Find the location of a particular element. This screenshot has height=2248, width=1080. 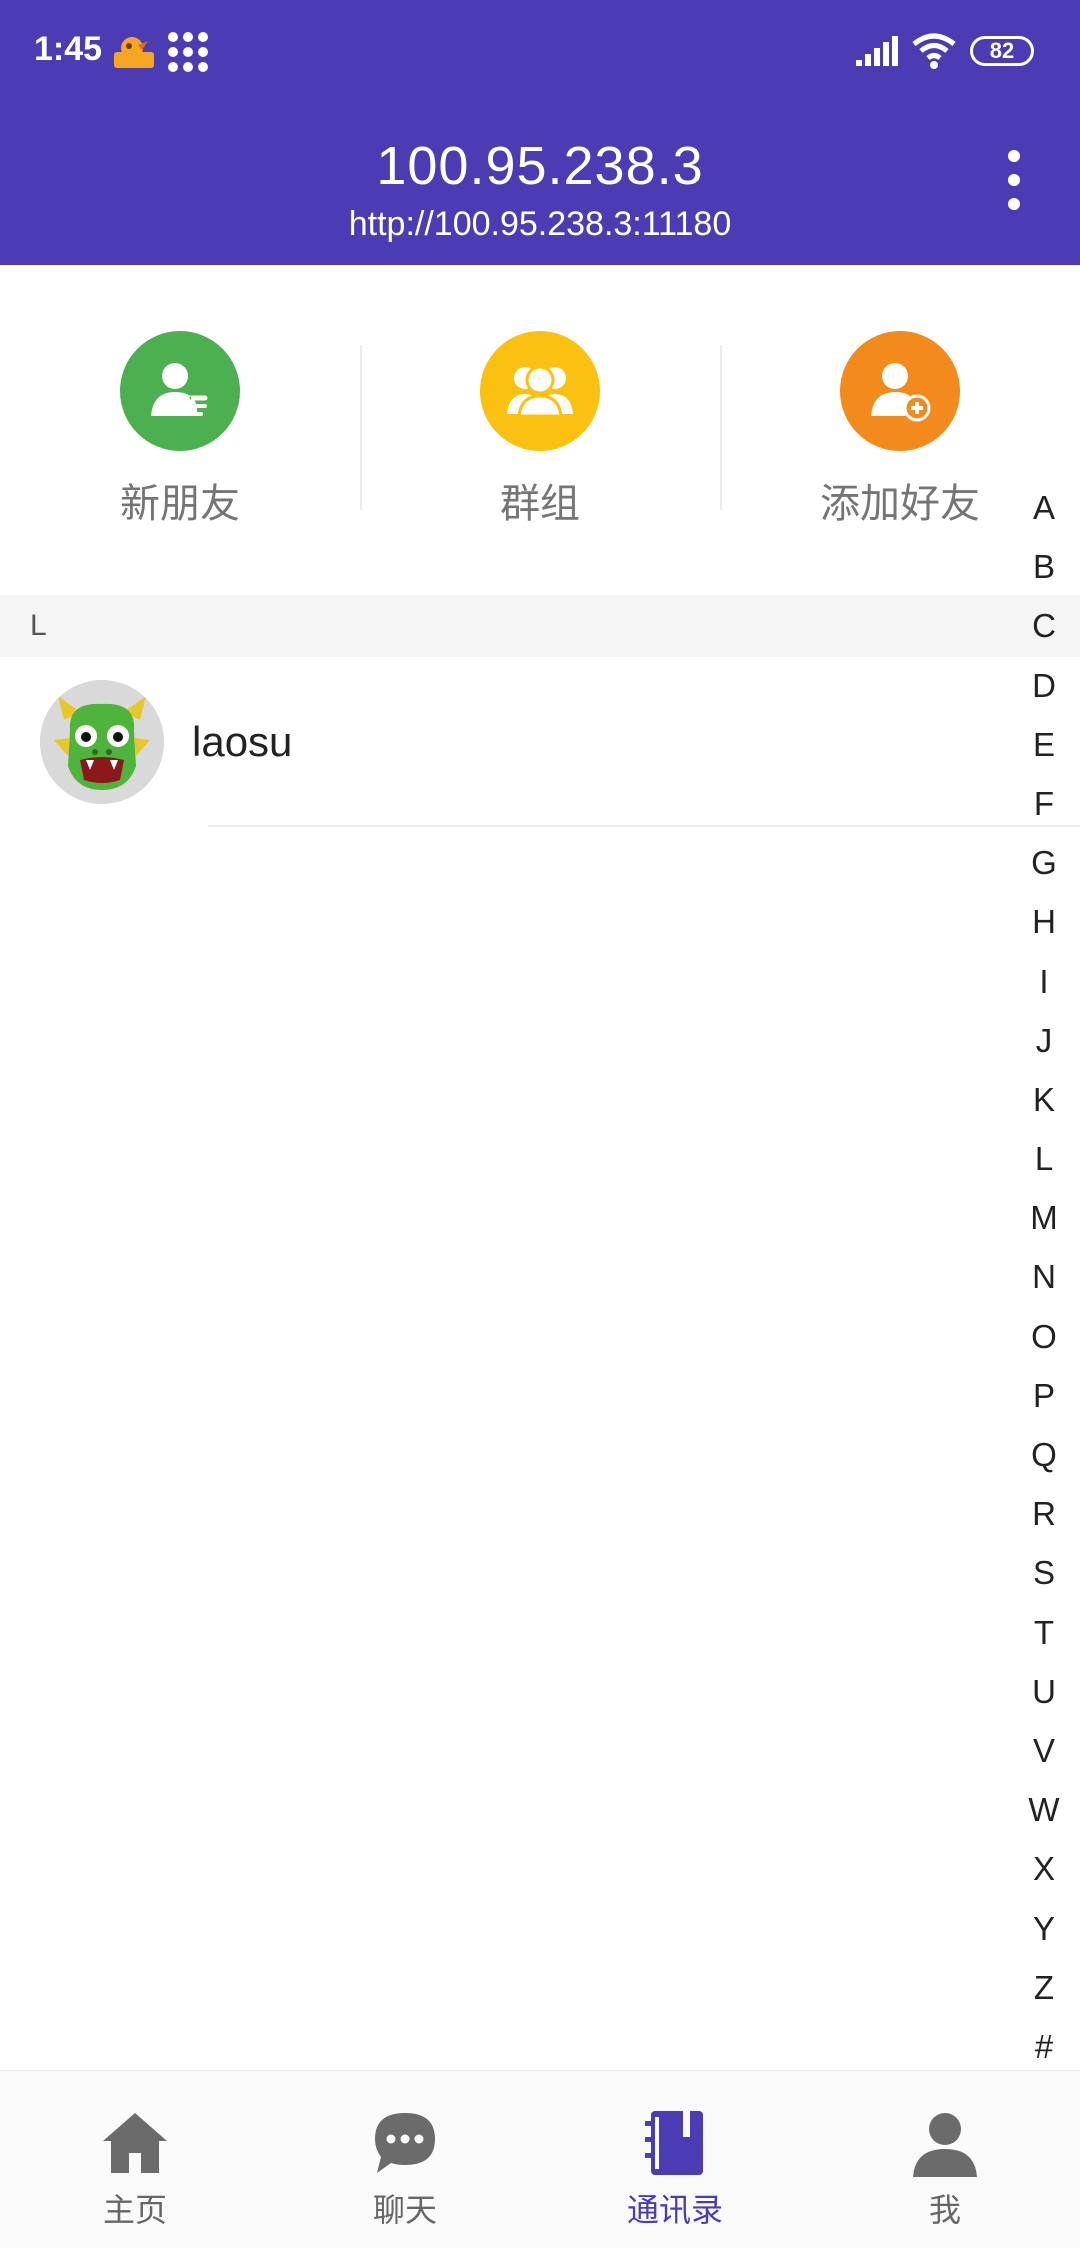

new-friends-button: 新朋友 is located at coordinates (180, 430).